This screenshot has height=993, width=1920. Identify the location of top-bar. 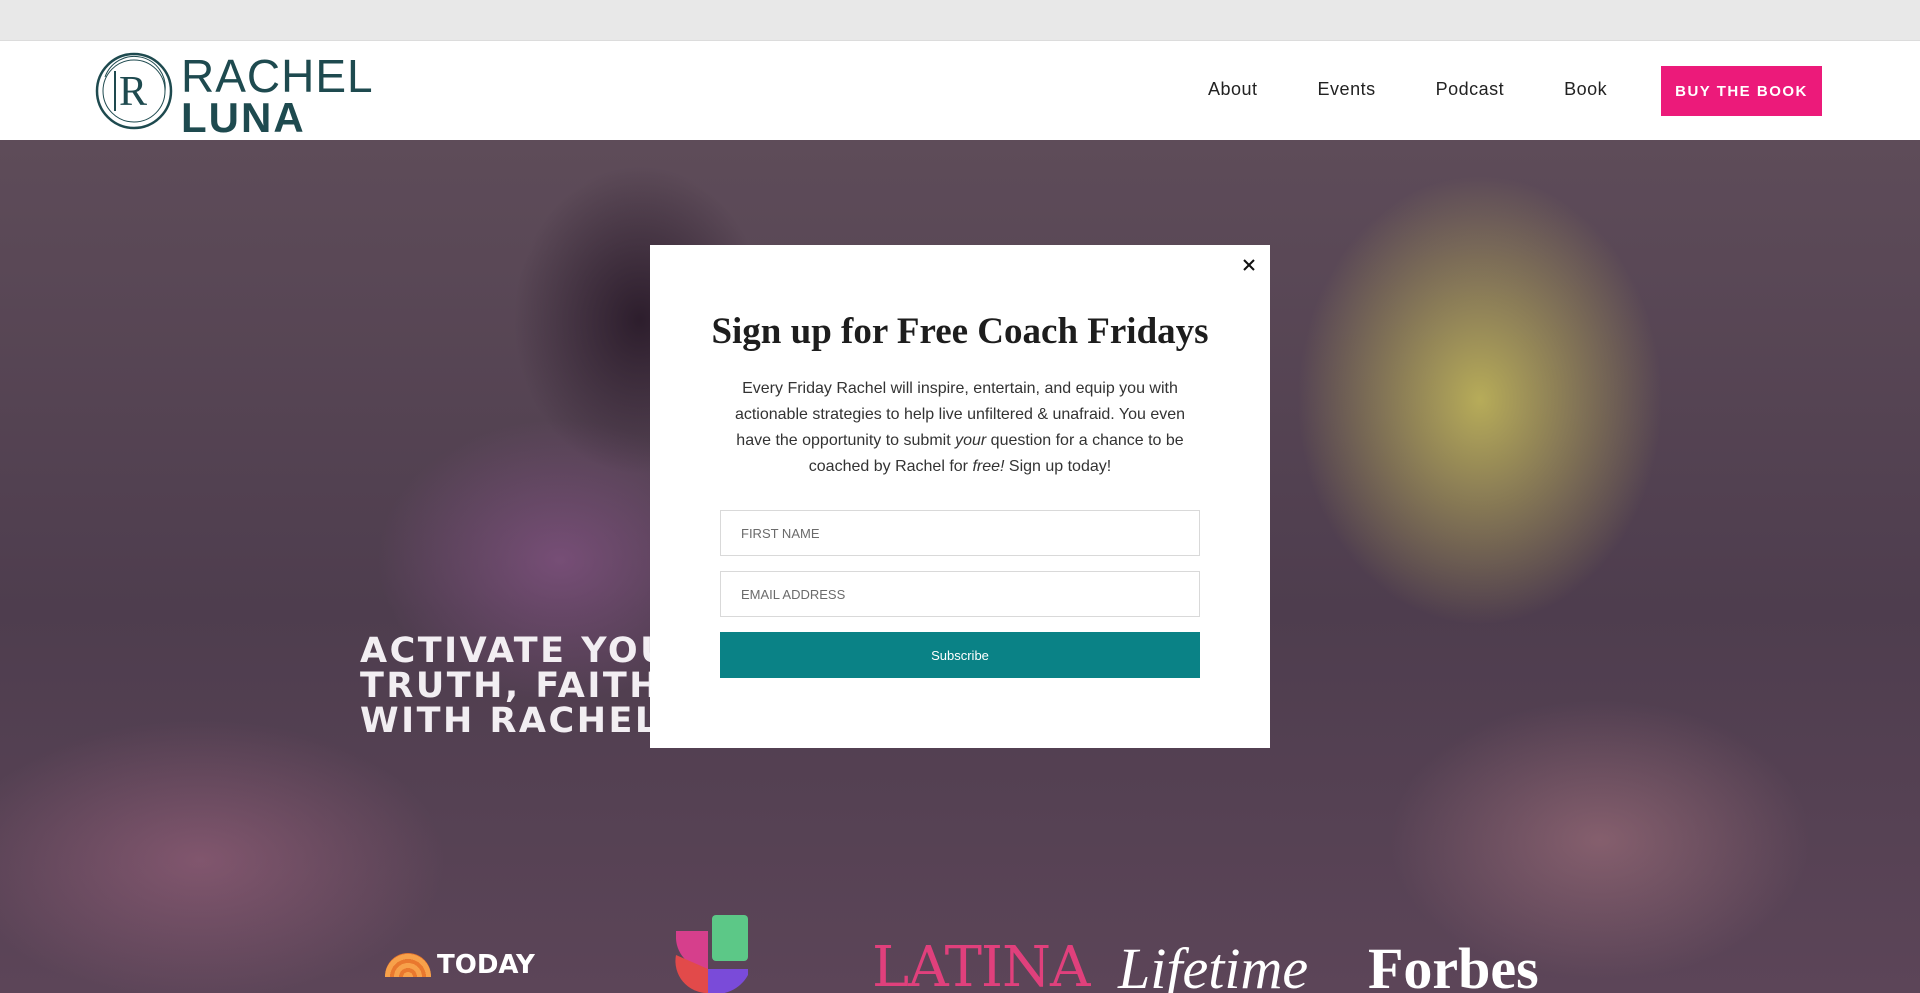
(960, 20).